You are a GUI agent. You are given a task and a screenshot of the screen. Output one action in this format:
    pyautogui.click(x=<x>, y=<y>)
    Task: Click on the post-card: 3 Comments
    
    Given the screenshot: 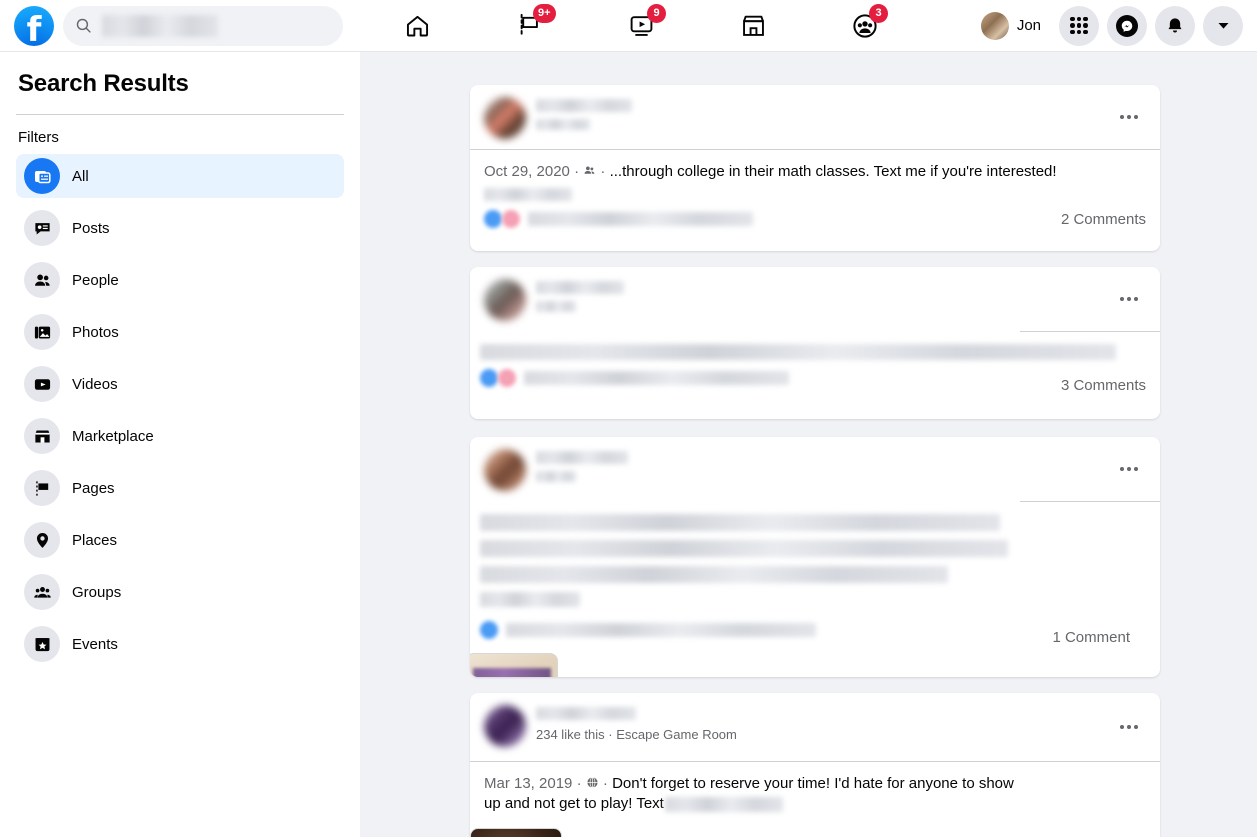 What is the action you would take?
    pyautogui.click(x=815, y=343)
    